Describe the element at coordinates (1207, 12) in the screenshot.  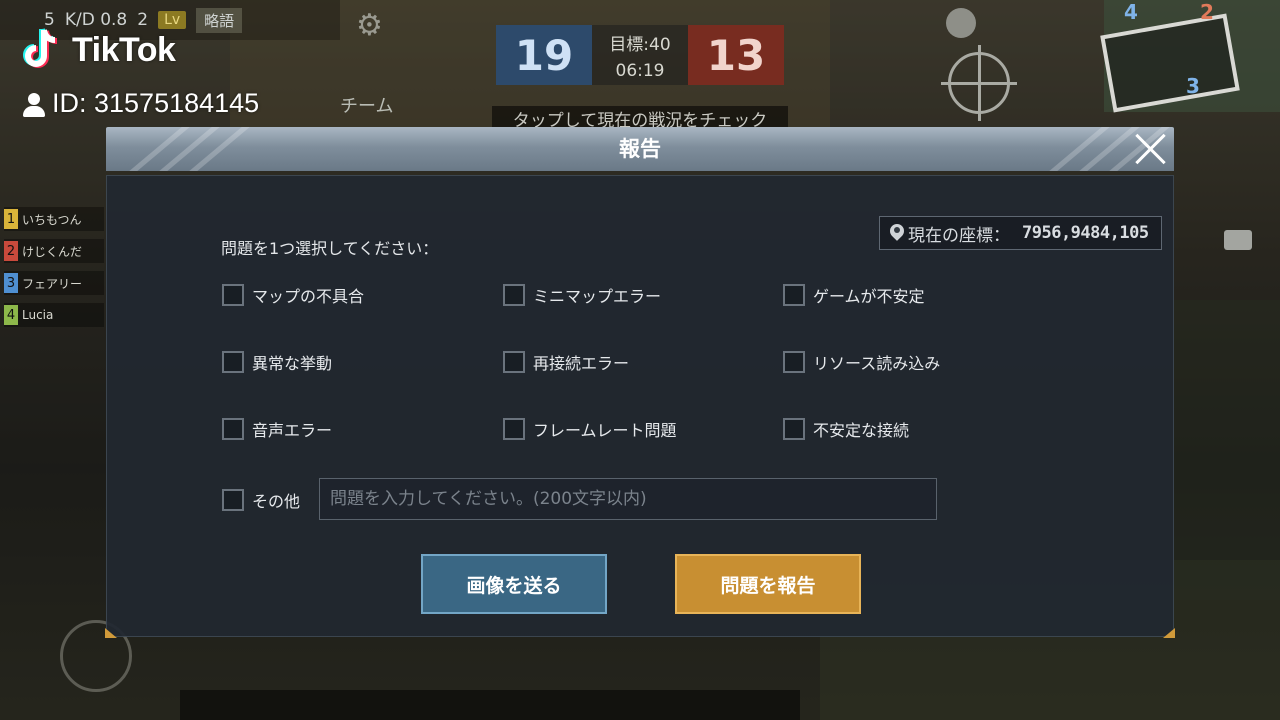
I see `minimap-marker: 2` at that location.